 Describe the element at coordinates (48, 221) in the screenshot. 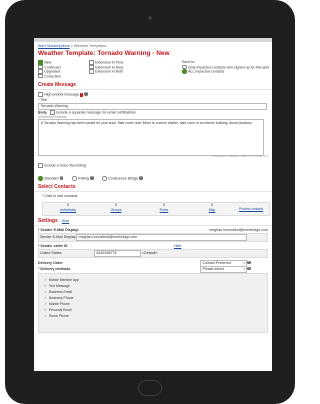

I see `settings-title: Settings` at that location.